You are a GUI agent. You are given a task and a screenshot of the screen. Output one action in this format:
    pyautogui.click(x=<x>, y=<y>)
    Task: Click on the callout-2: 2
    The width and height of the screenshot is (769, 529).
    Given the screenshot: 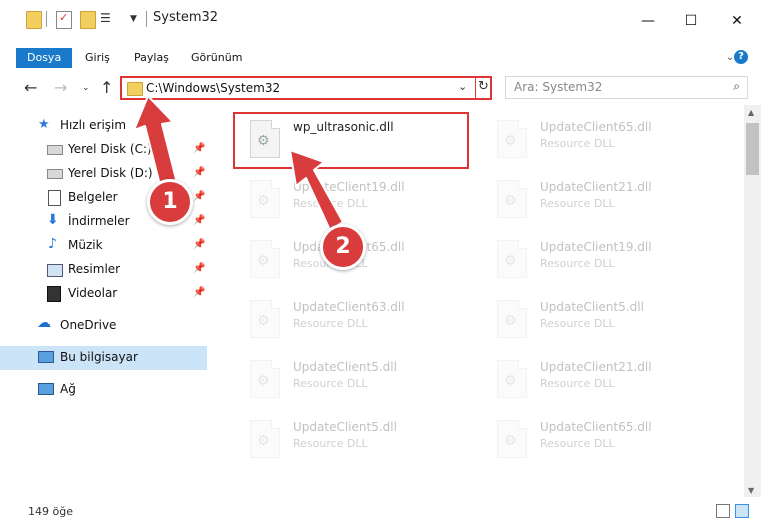 What is the action you would take?
    pyautogui.click(x=343, y=247)
    